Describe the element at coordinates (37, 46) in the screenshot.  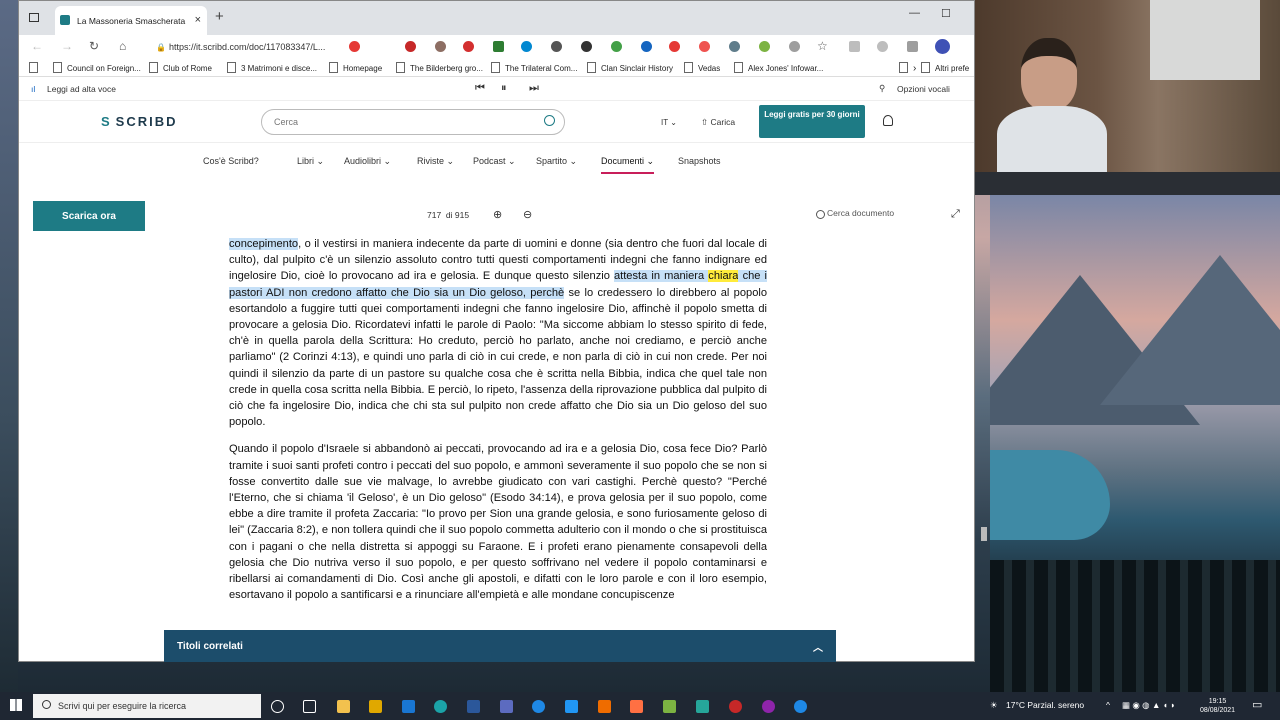
I see `back-icon: ←` at that location.